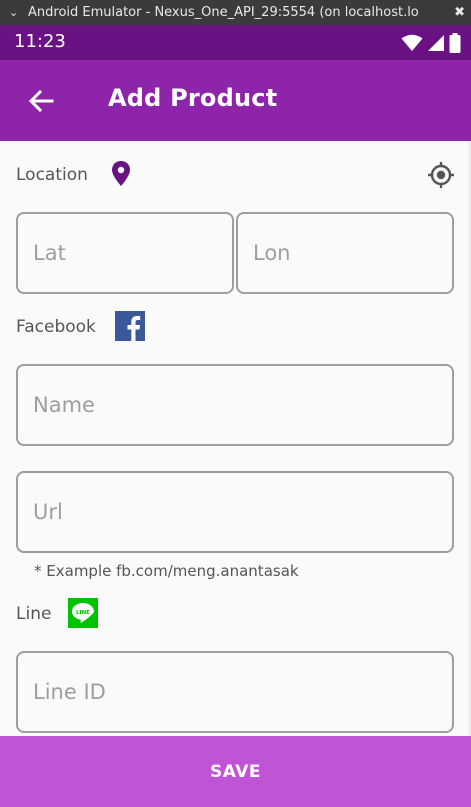 Image resolution: width=471 pixels, height=807 pixels. I want to click on window-close-icon: ✖, so click(459, 12).